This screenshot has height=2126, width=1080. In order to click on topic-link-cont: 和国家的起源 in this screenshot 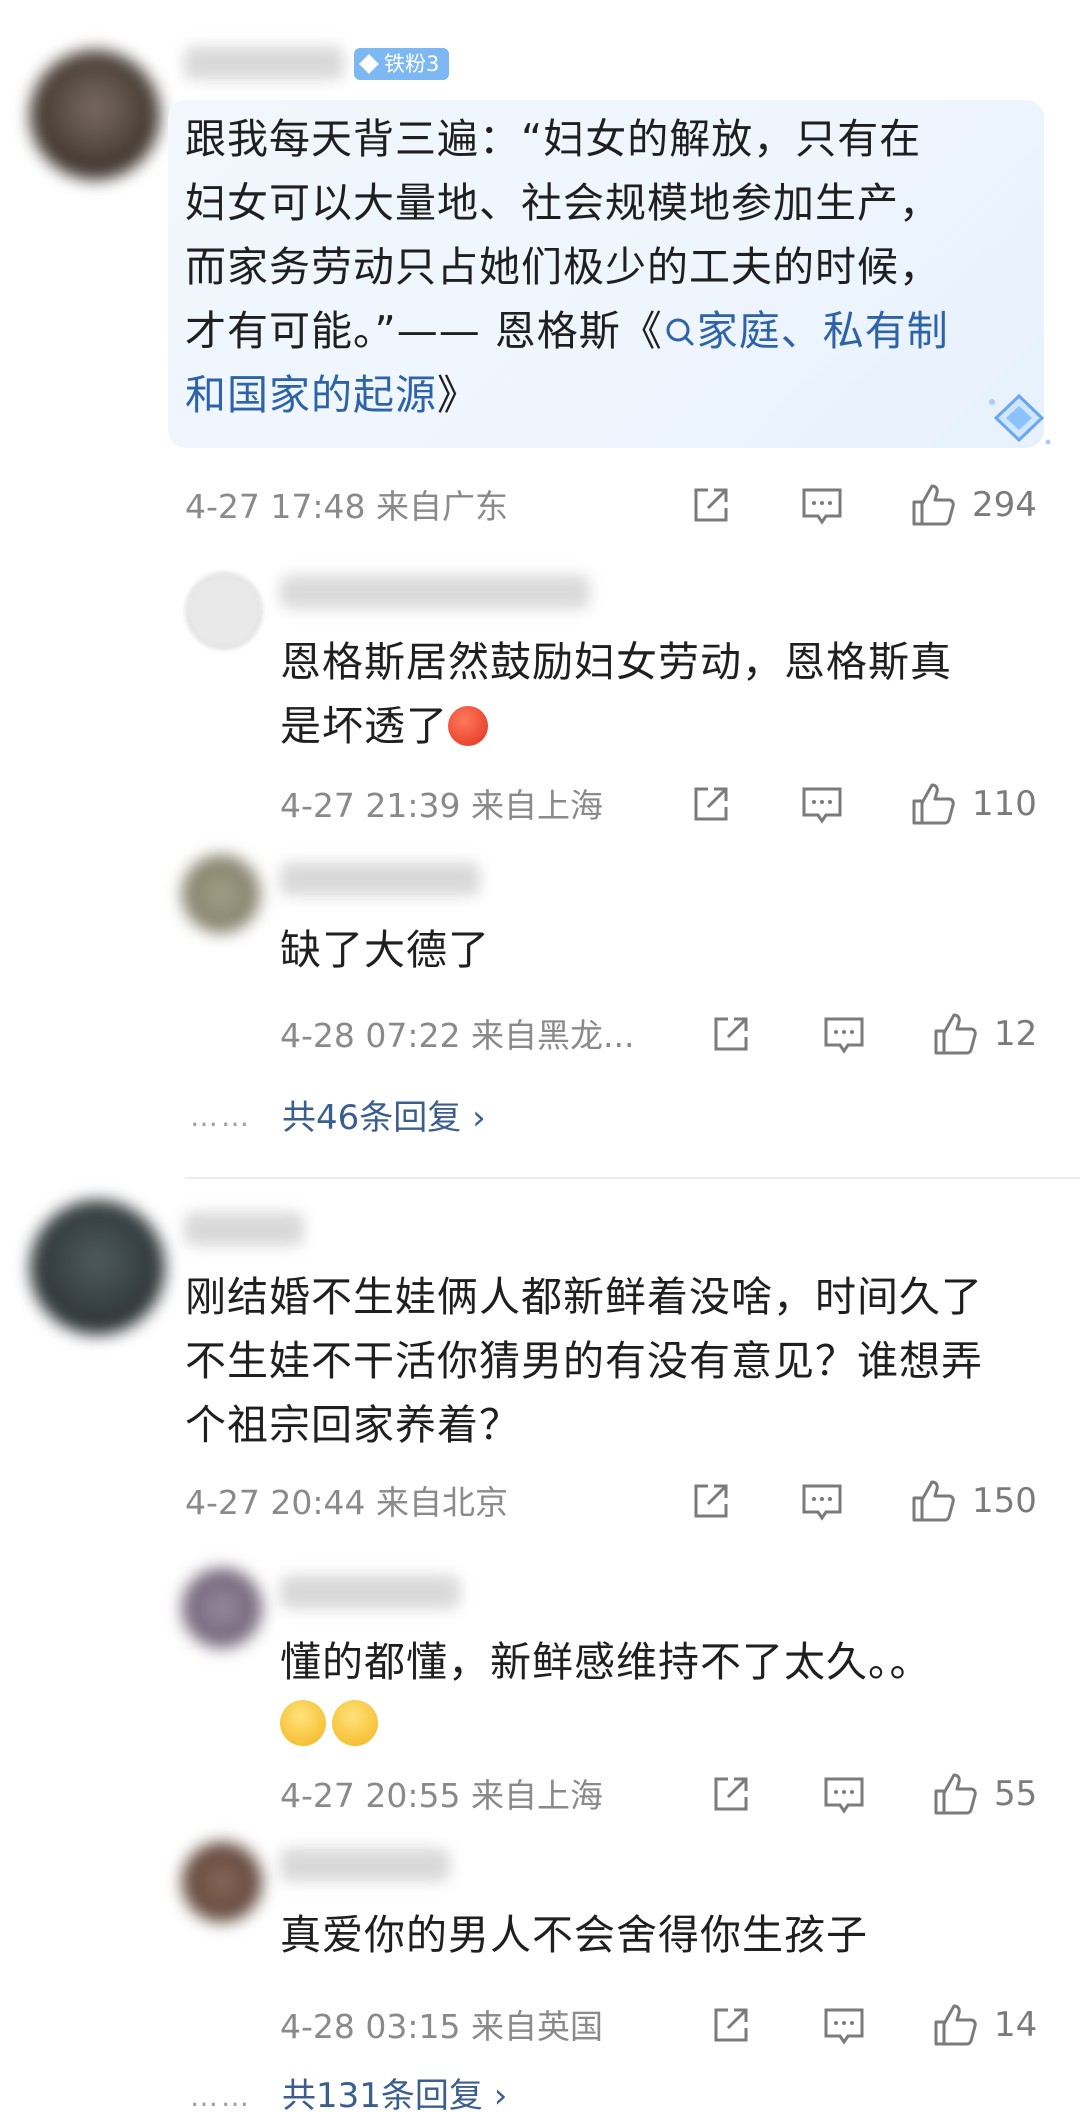, I will do `click(311, 395)`.